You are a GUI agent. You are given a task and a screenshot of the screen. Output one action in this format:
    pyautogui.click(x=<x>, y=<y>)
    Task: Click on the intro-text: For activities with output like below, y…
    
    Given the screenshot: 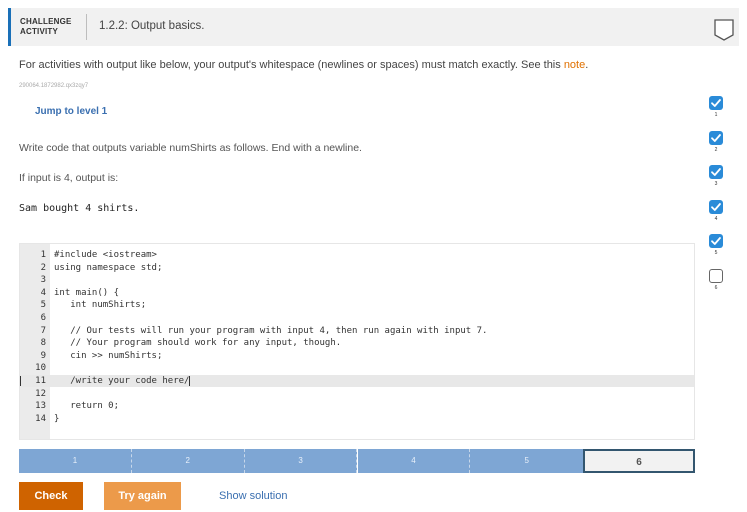 What is the action you would take?
    pyautogui.click(x=291, y=65)
    